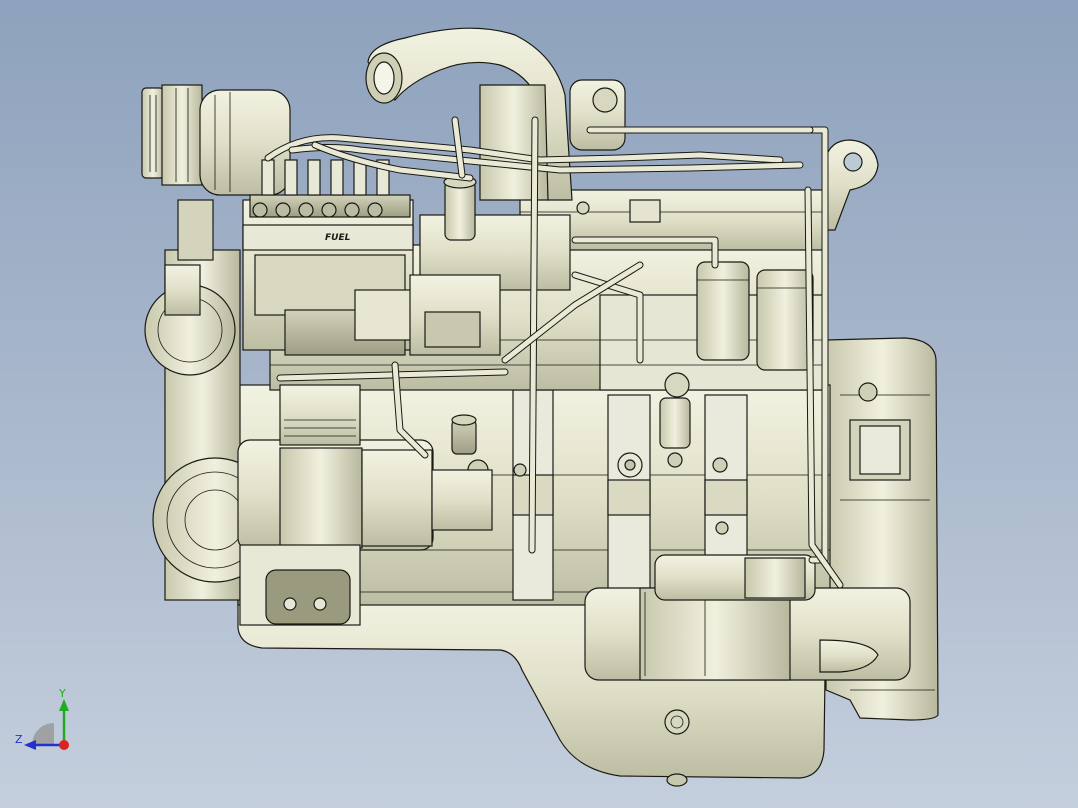  What do you see at coordinates (19, 739) in the screenshot?
I see `triad-z-label: Z` at bounding box center [19, 739].